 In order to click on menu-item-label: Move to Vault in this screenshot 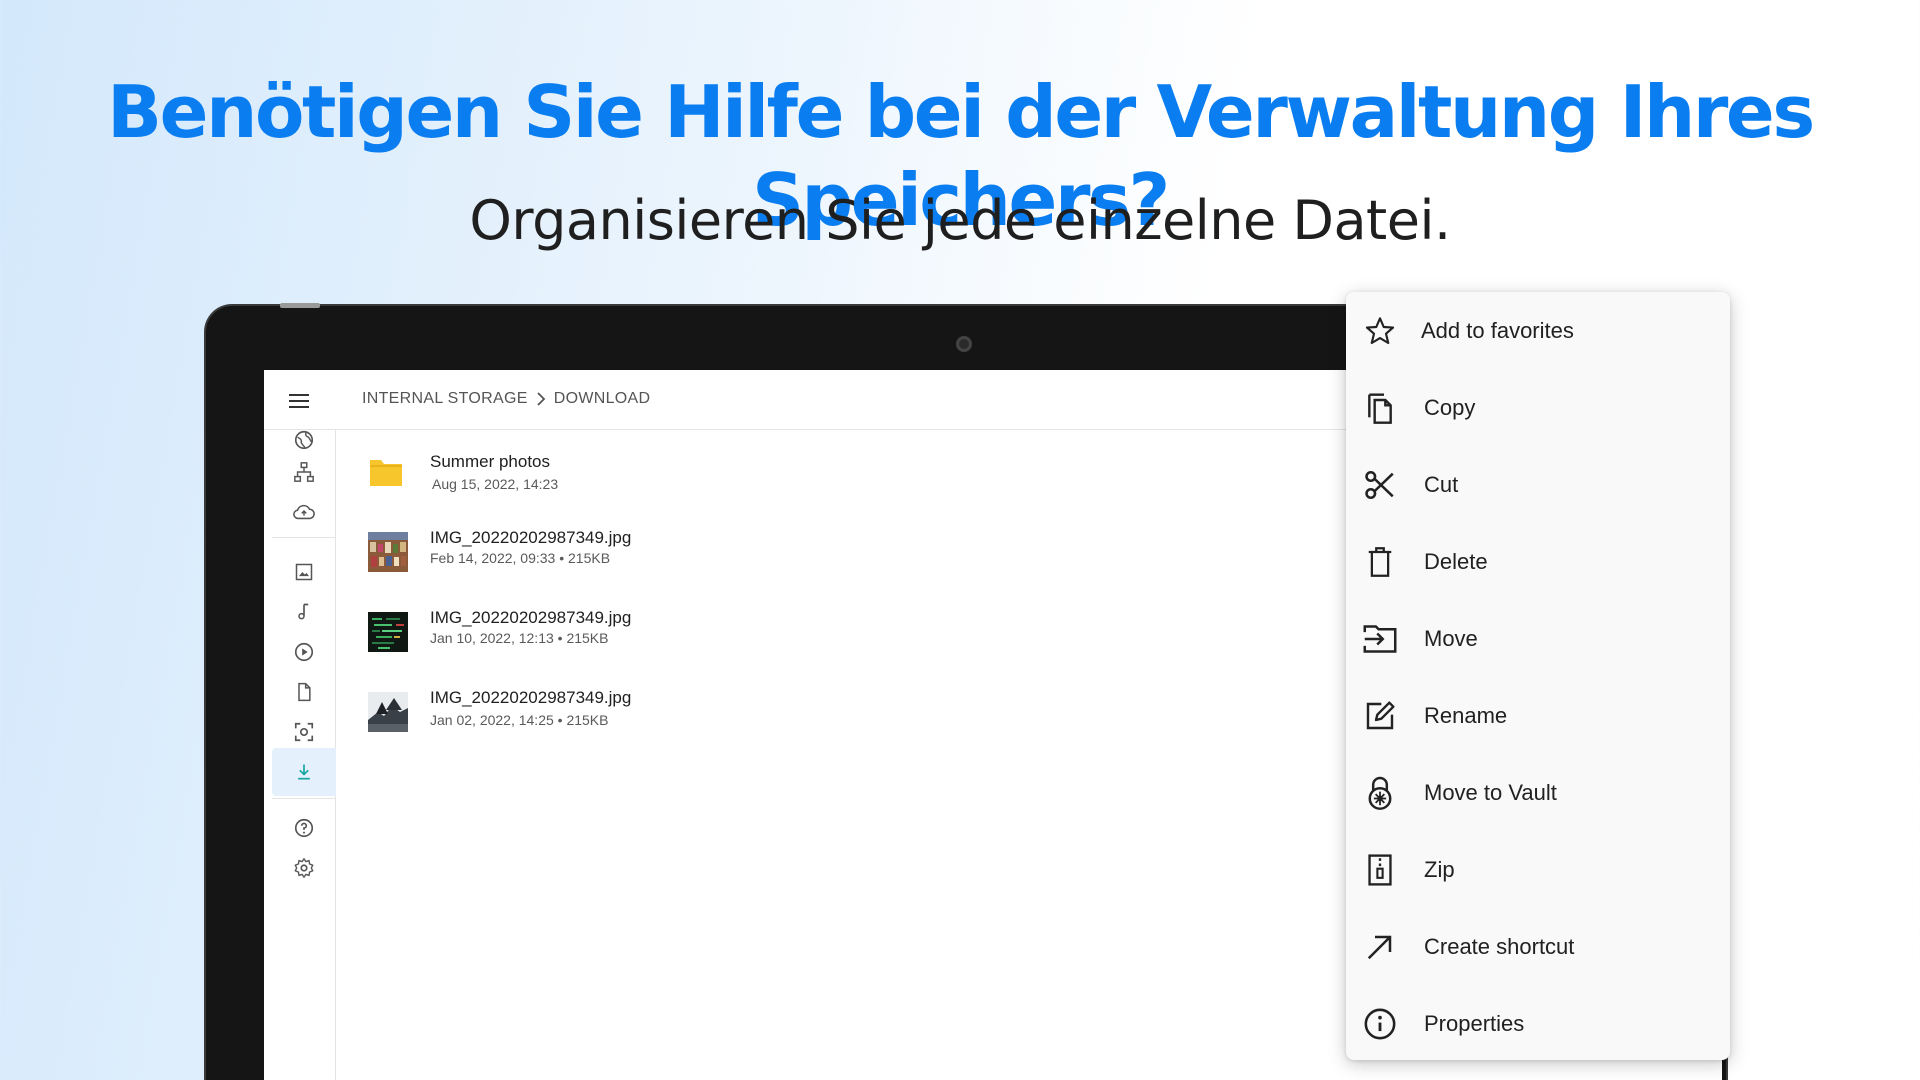, I will do `click(1490, 792)`.